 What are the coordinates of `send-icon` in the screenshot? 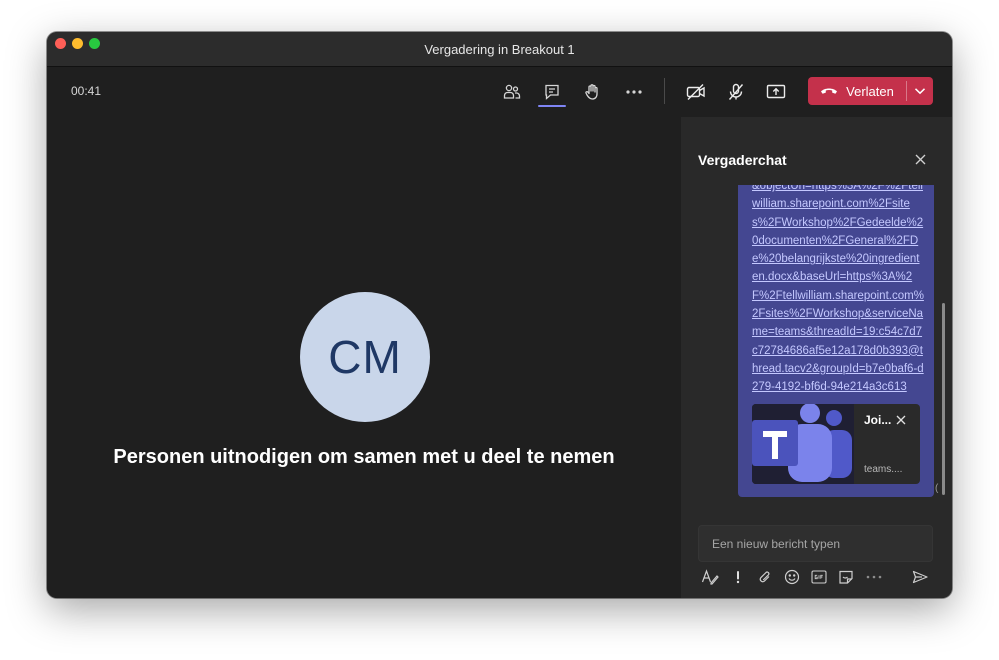 It's located at (920, 577).